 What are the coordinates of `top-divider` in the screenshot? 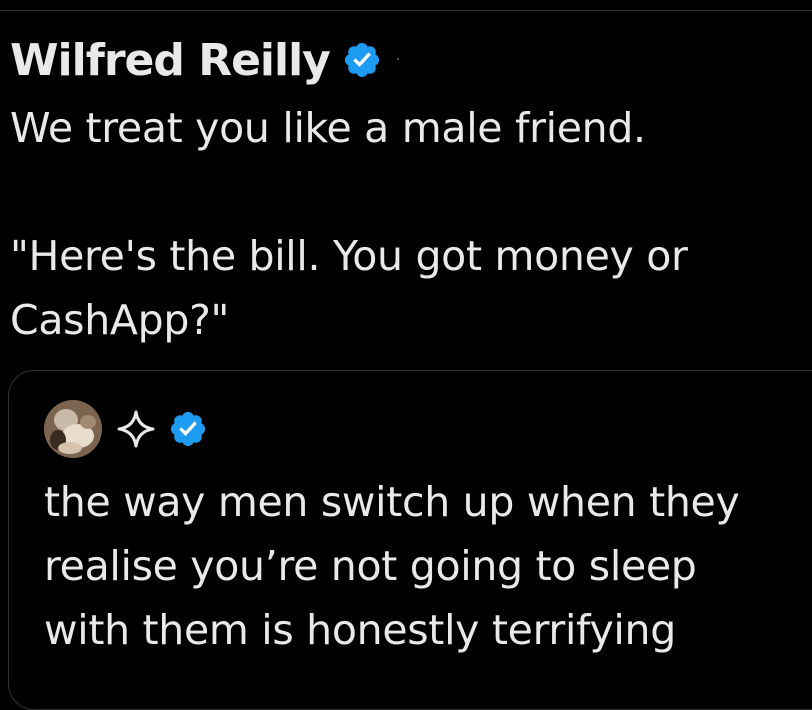 It's located at (406, 10).